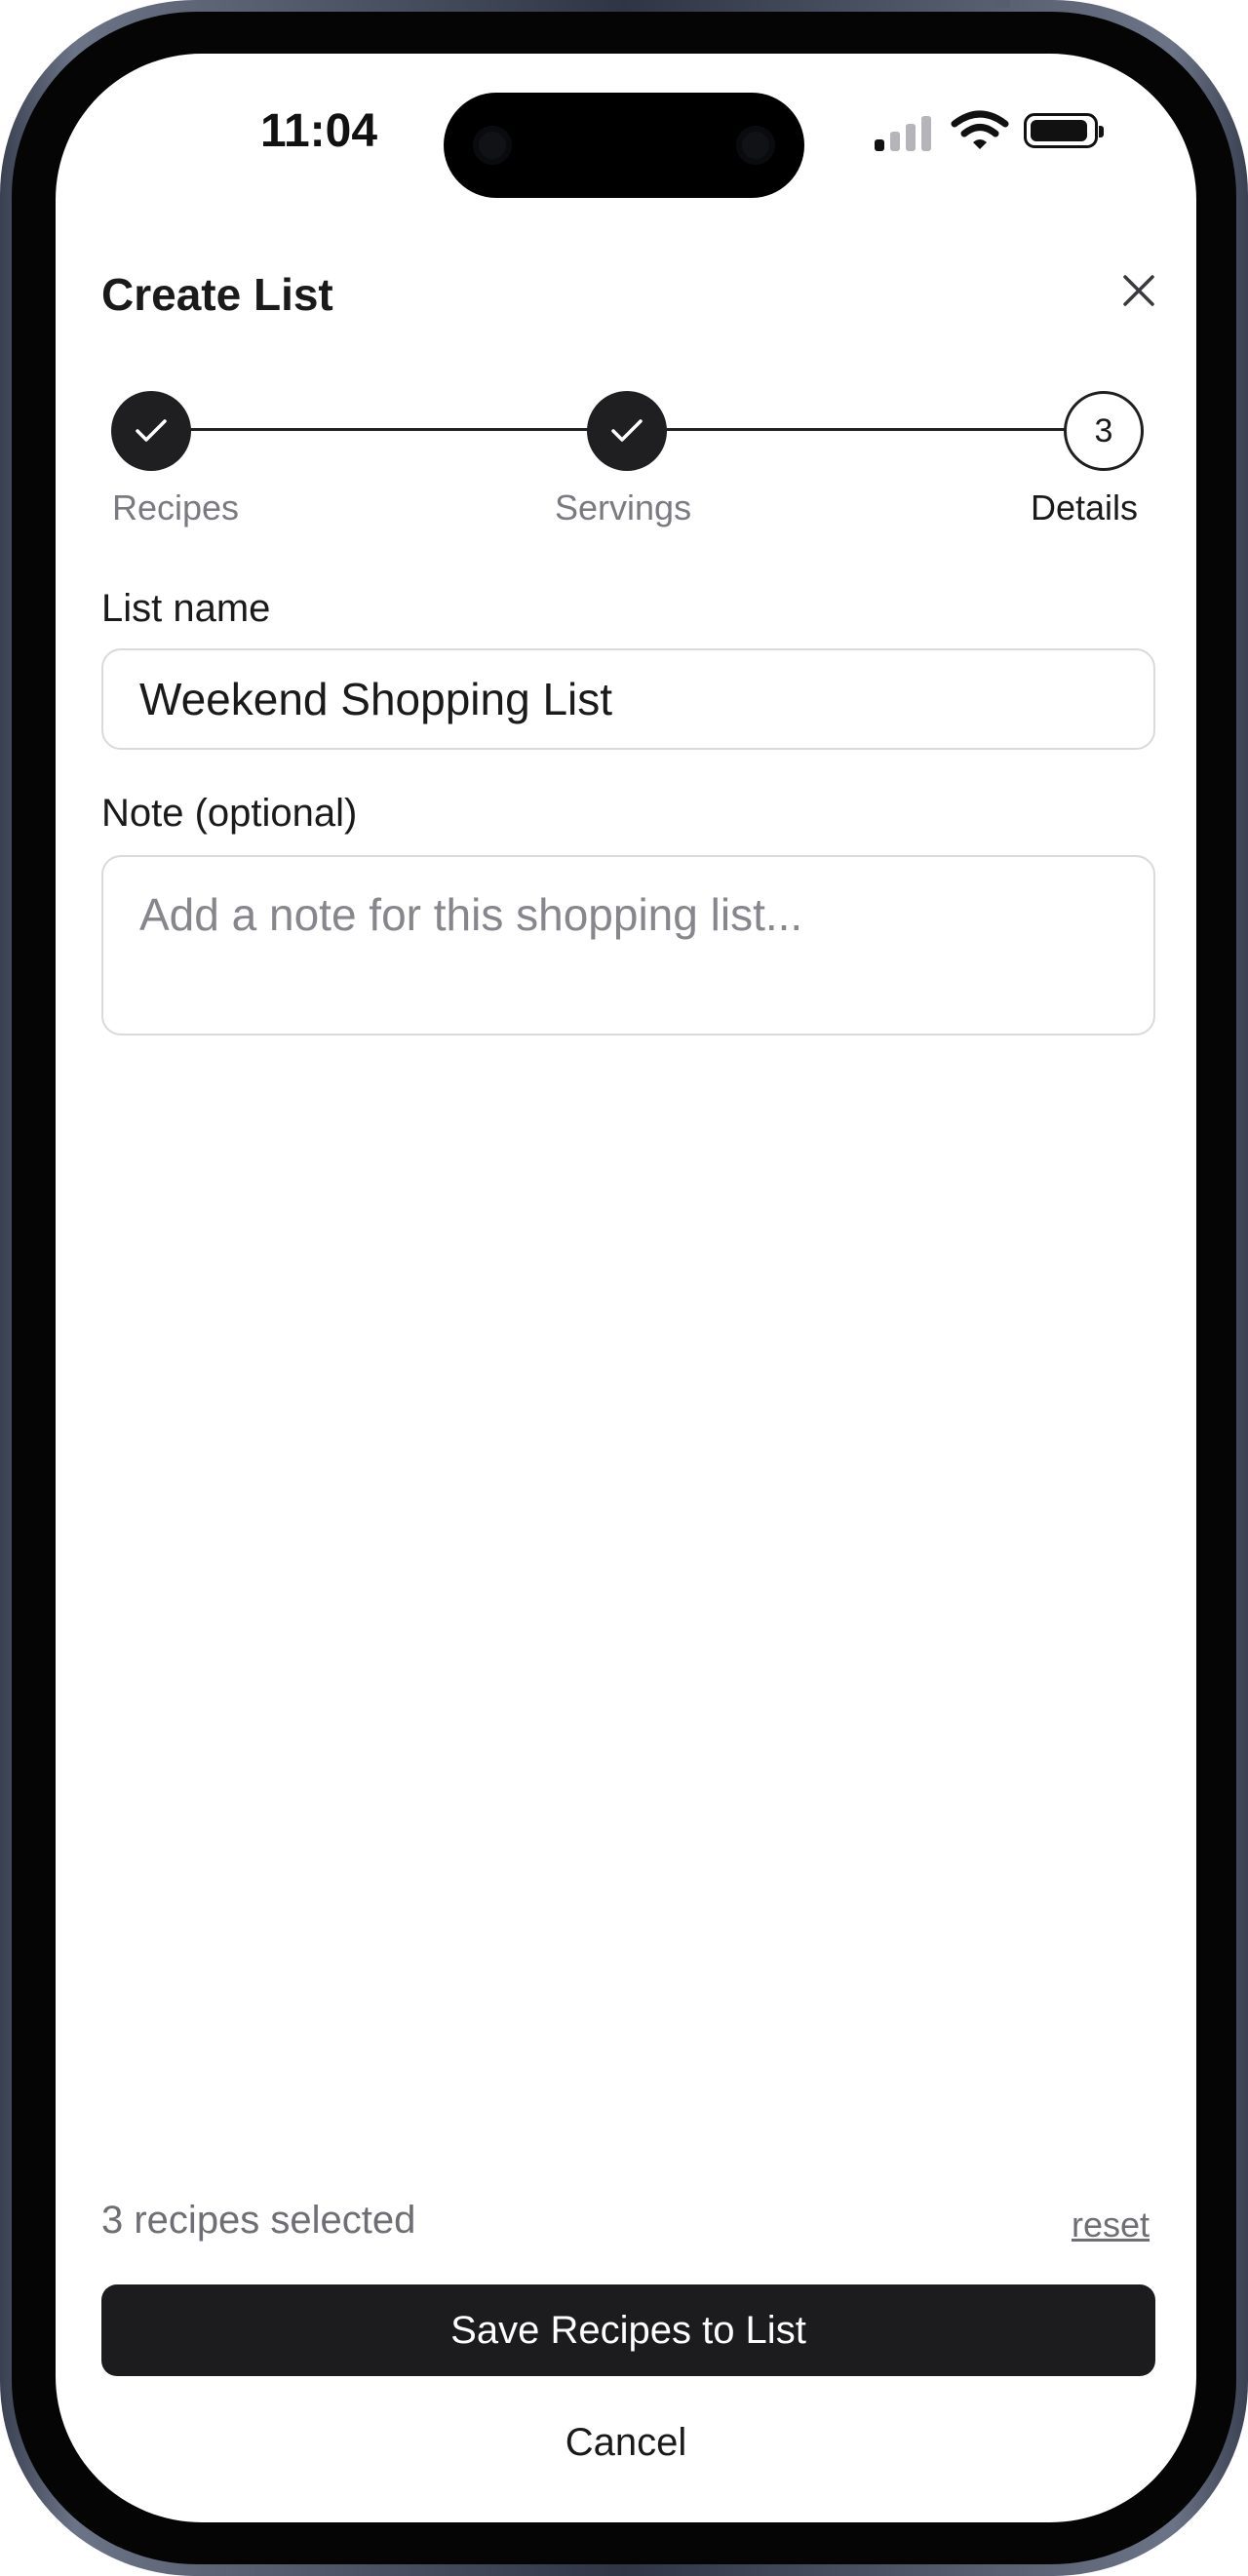 Image resolution: width=1248 pixels, height=2576 pixels. I want to click on close-icon, so click(1138, 290).